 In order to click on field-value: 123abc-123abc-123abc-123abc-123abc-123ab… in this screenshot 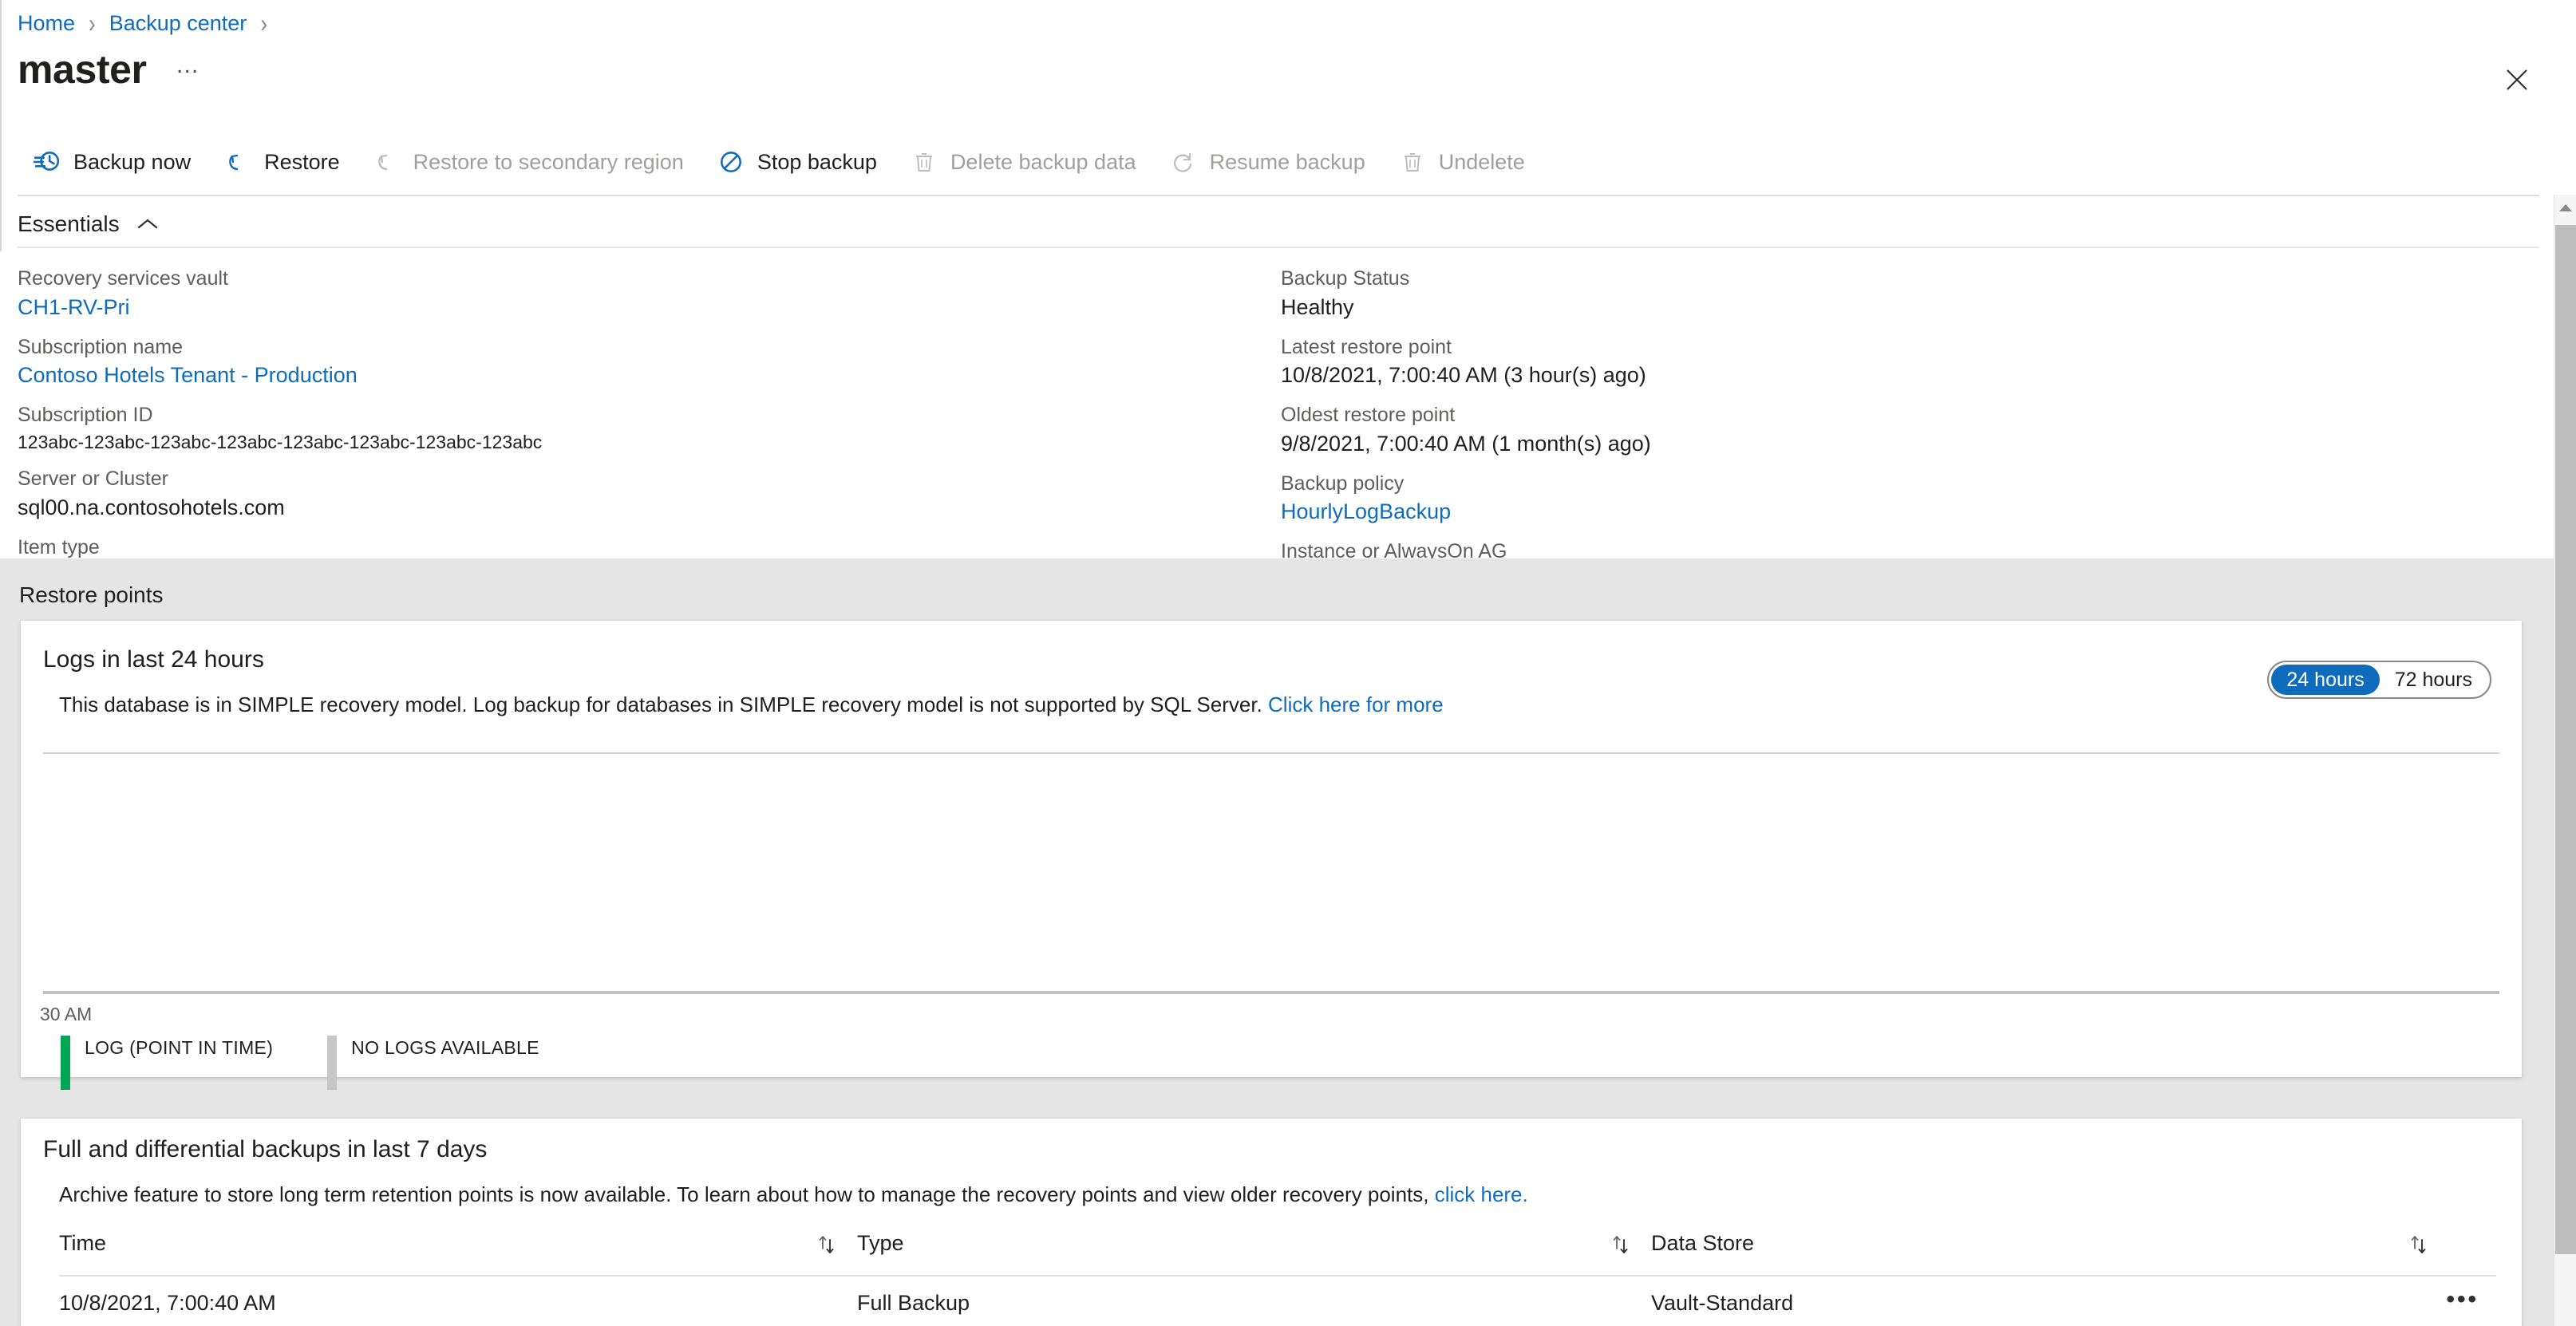, I will do `click(280, 441)`.